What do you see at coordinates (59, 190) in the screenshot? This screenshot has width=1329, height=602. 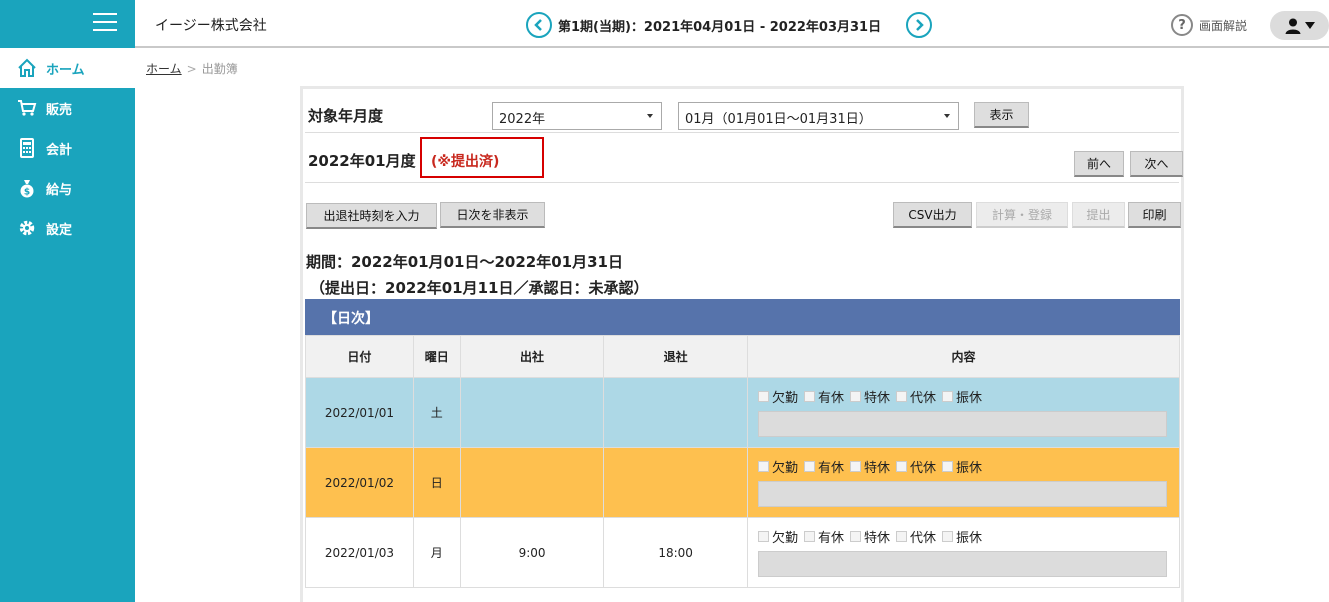 I see `sidebar-item-label: 給与` at bounding box center [59, 190].